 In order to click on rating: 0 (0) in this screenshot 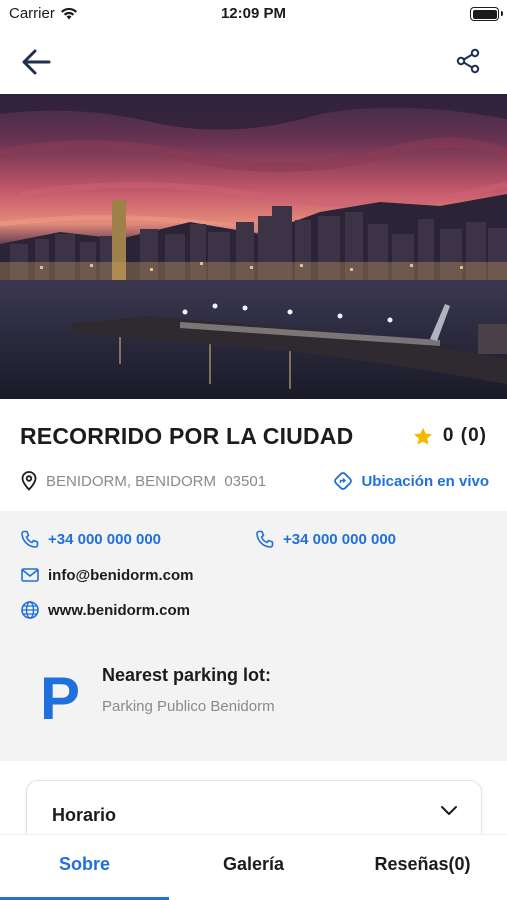, I will do `click(450, 436)`.